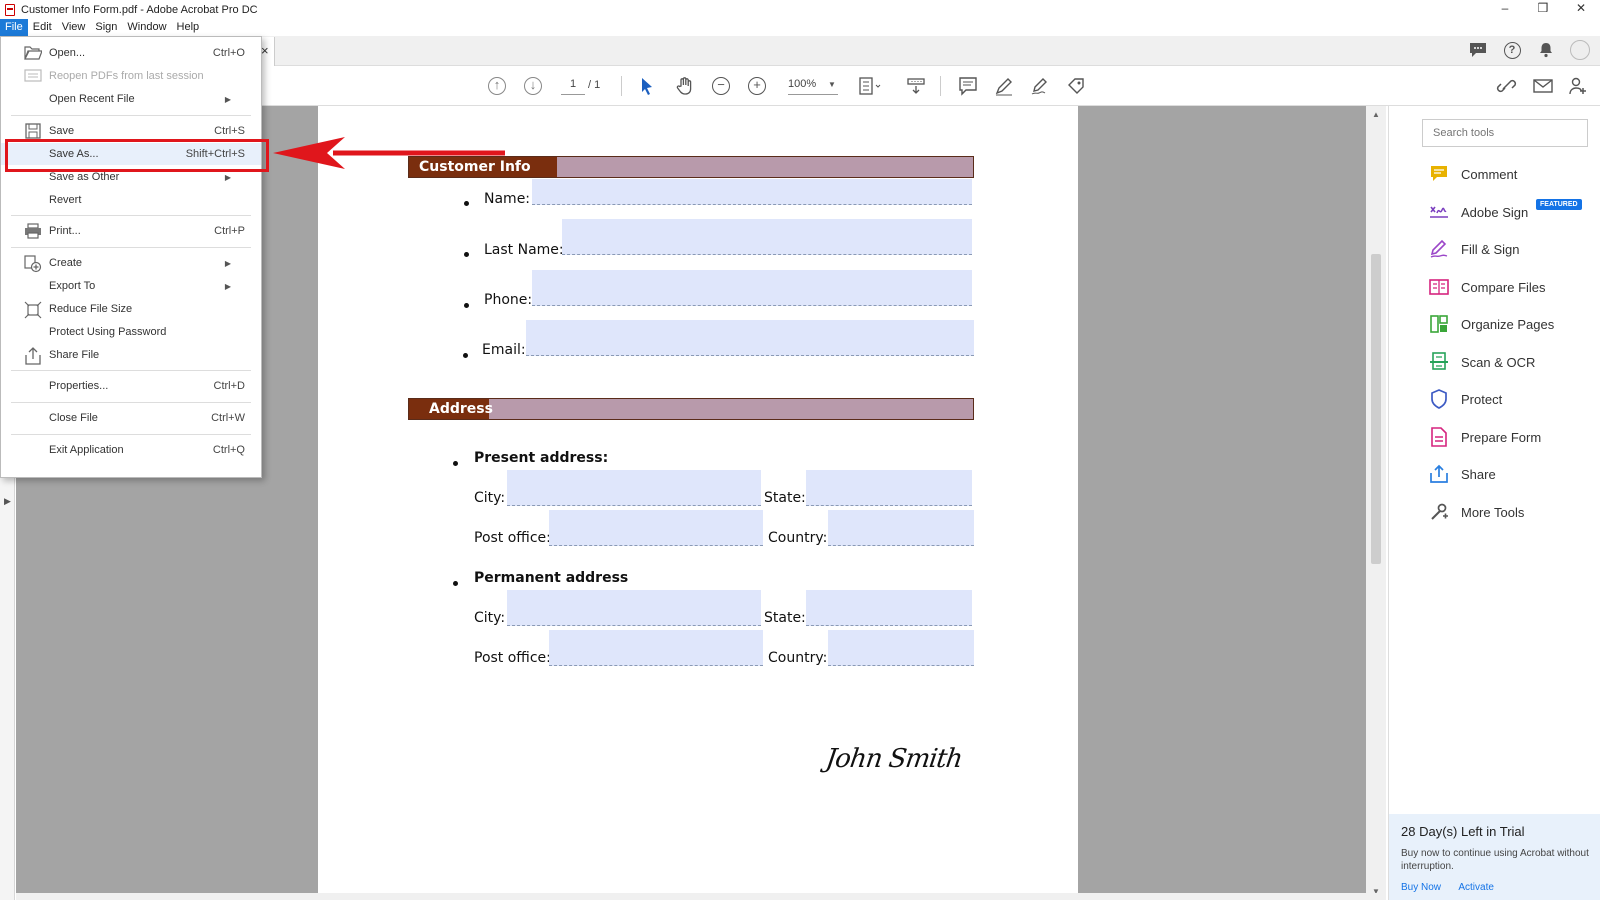 The width and height of the screenshot is (1600, 900). What do you see at coordinates (497, 86) in the screenshot?
I see `prev-page-icon: ↑` at bounding box center [497, 86].